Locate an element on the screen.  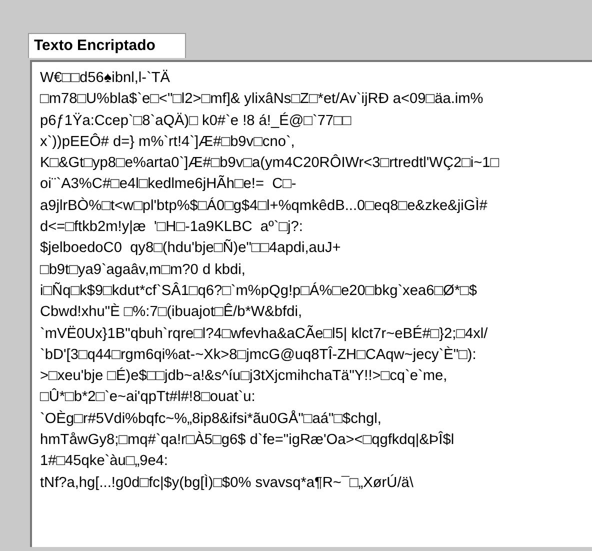
text-line: □b9t□ya9`agaâv,m□m?0 d kbdi, is located at coordinates (143, 270).